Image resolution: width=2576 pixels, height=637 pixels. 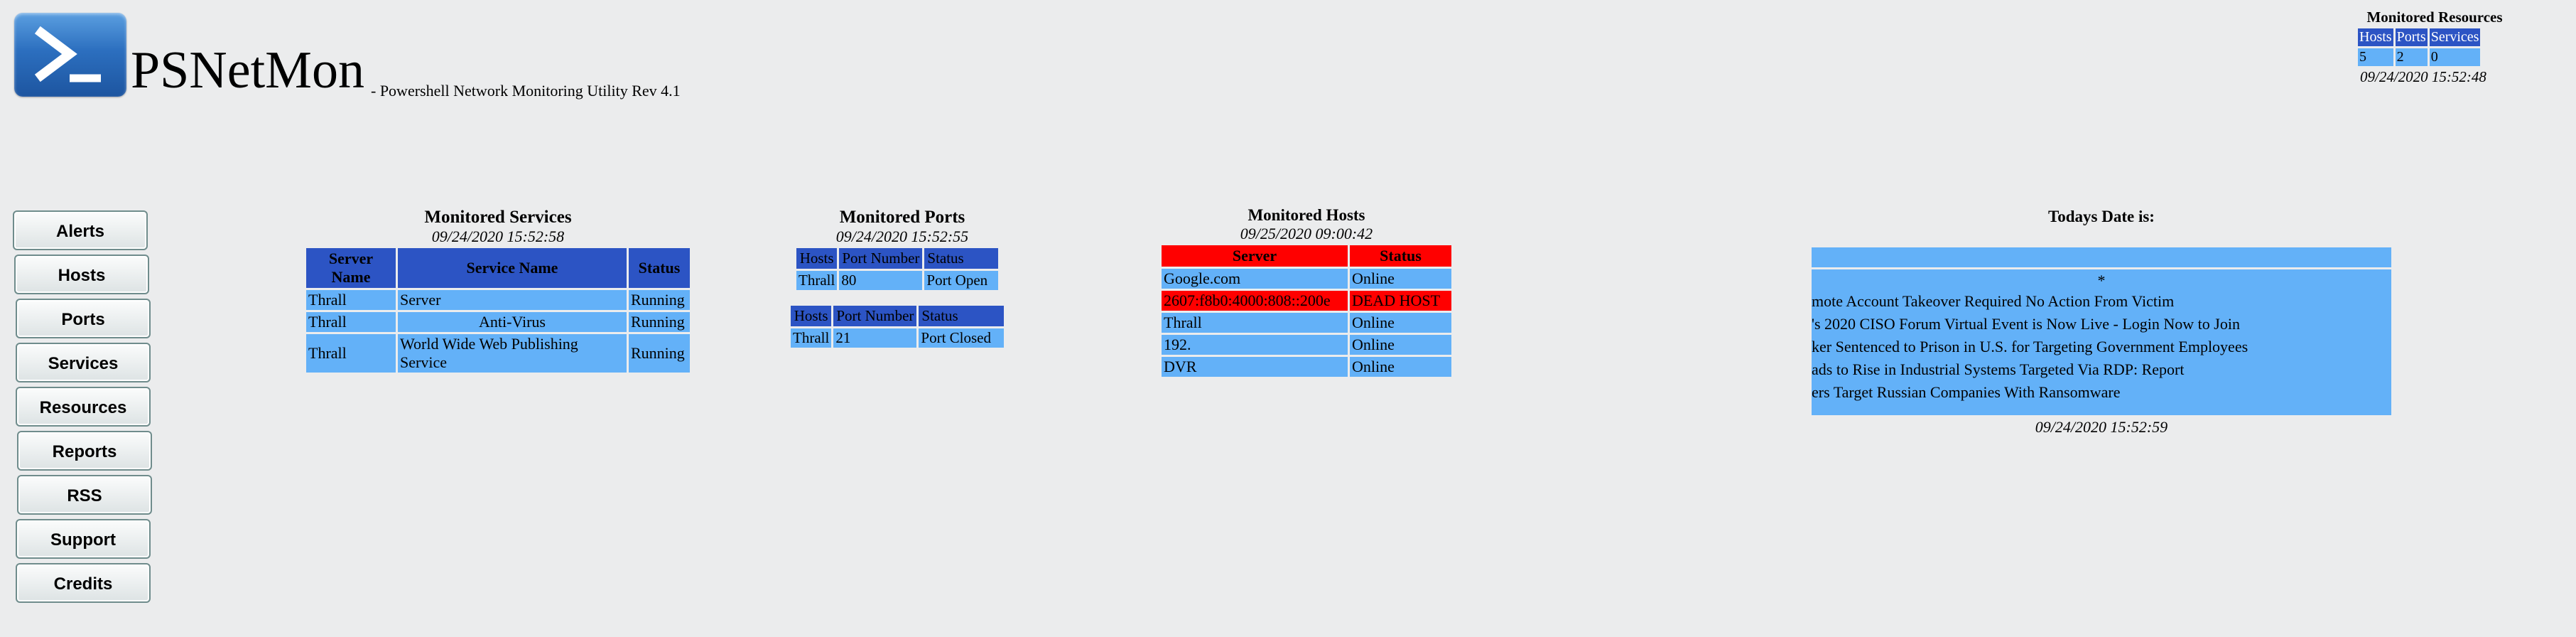 What do you see at coordinates (83, 539) in the screenshot?
I see `nav-support-button: Support` at bounding box center [83, 539].